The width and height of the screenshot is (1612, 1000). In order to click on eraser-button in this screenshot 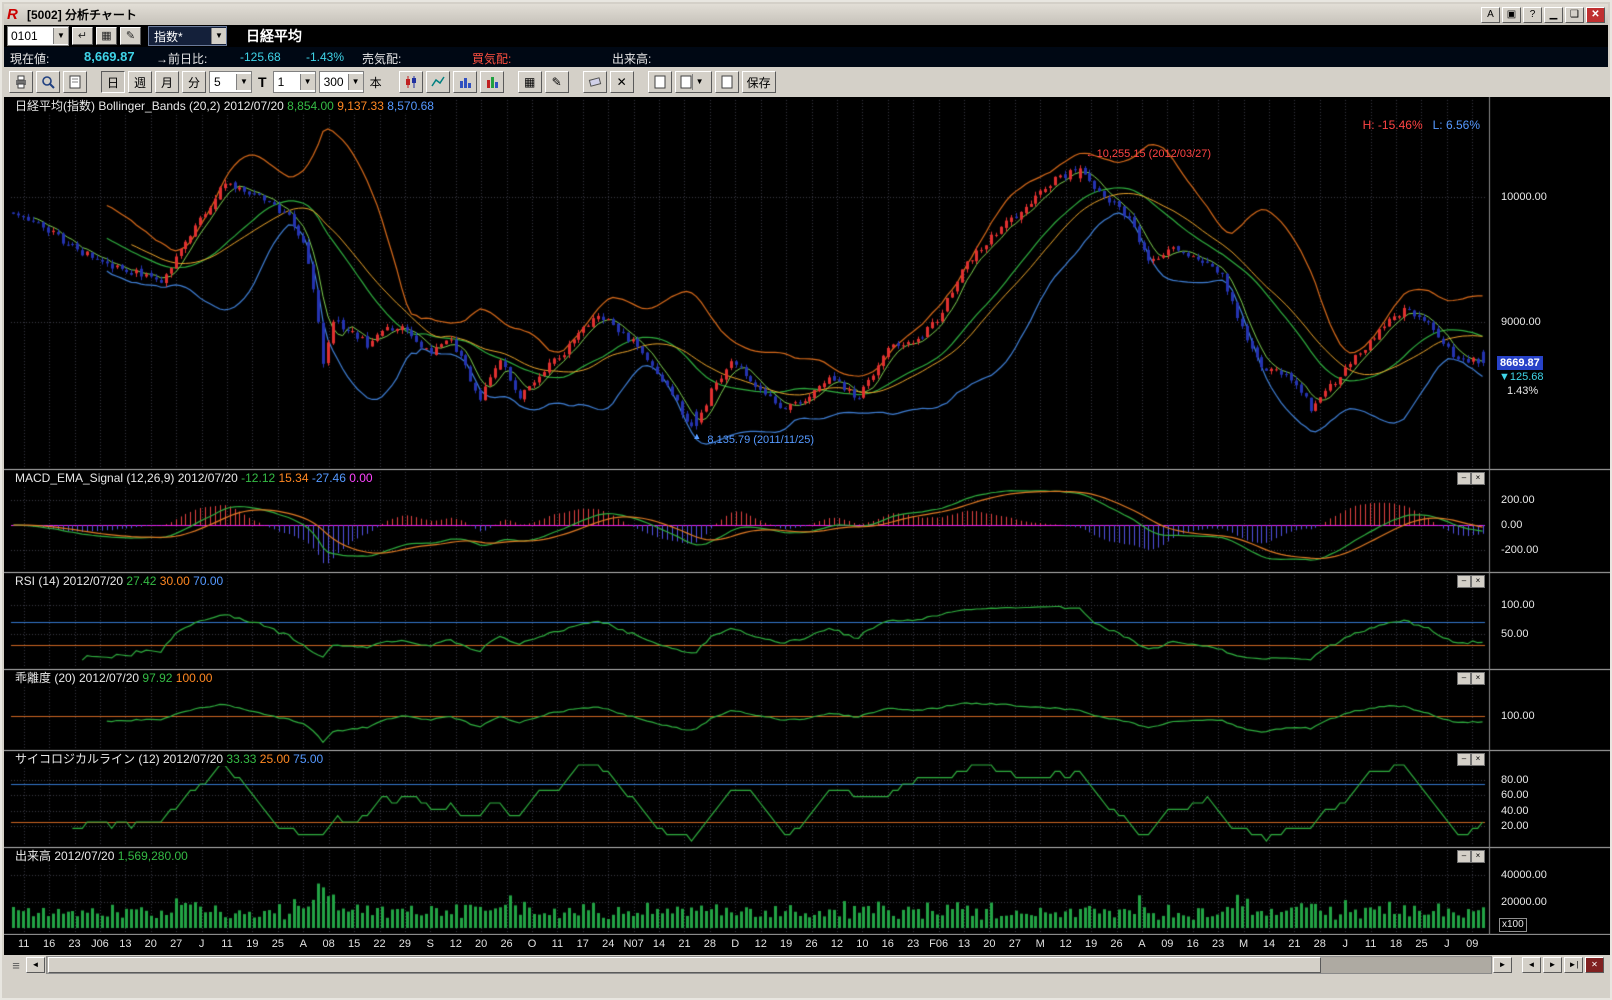, I will do `click(594, 82)`.